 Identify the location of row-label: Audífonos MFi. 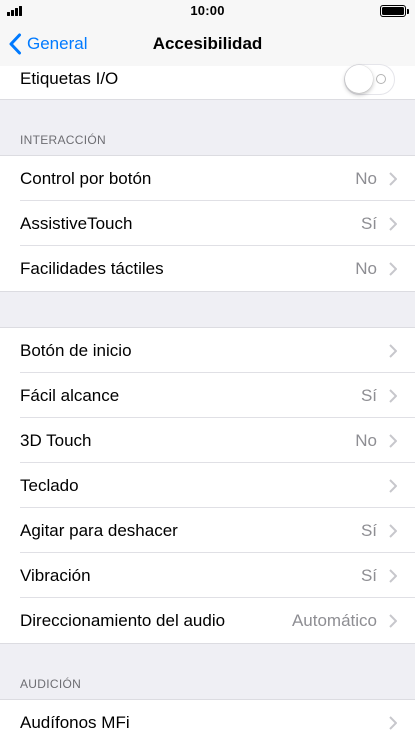
(75, 722).